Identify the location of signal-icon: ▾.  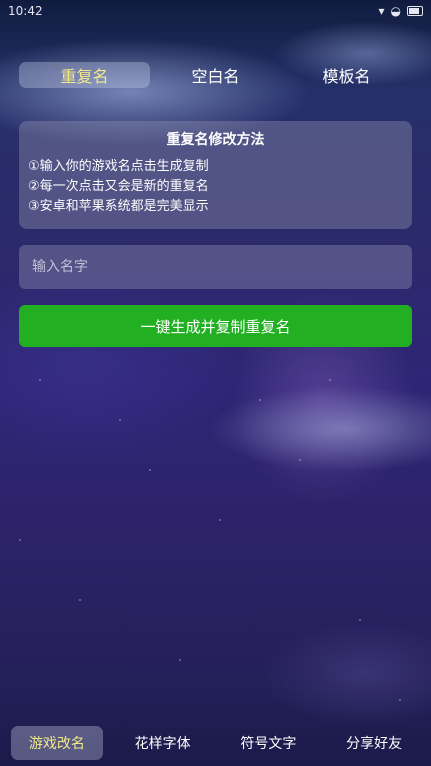
(381, 11).